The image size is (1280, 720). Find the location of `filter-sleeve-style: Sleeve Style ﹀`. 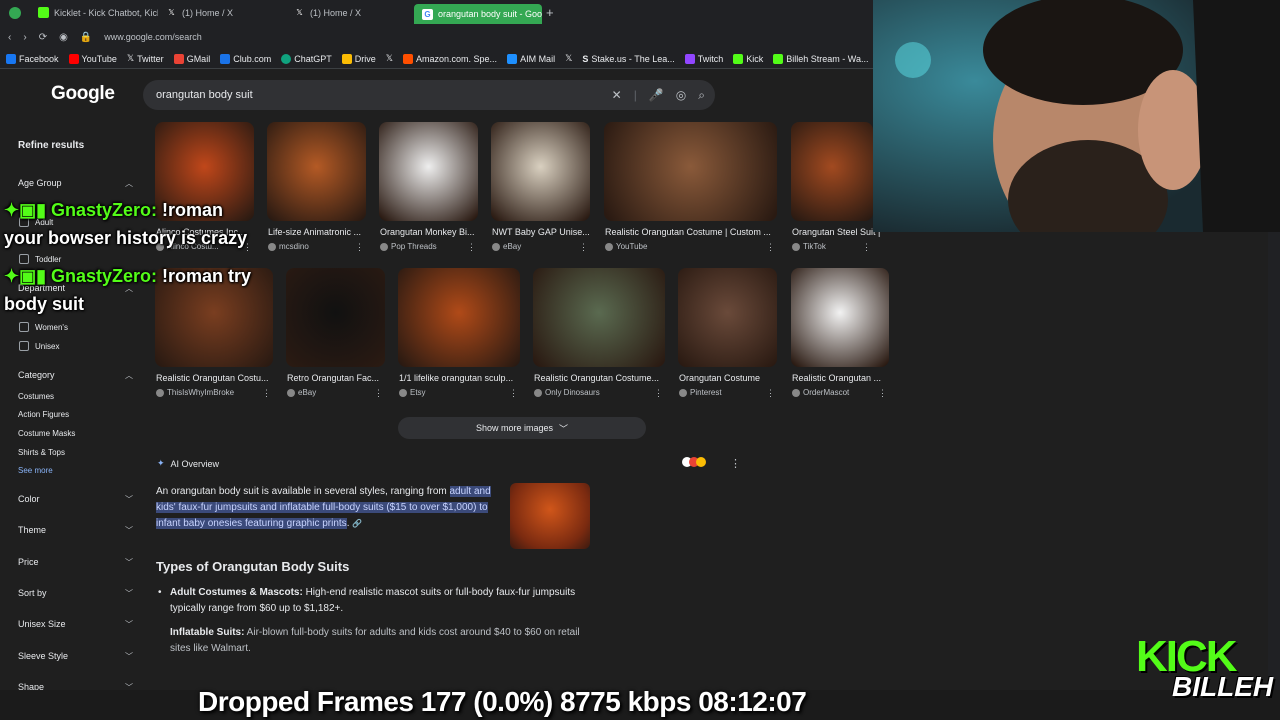

filter-sleeve-style: Sleeve Style ﹀ is located at coordinates (75, 656).